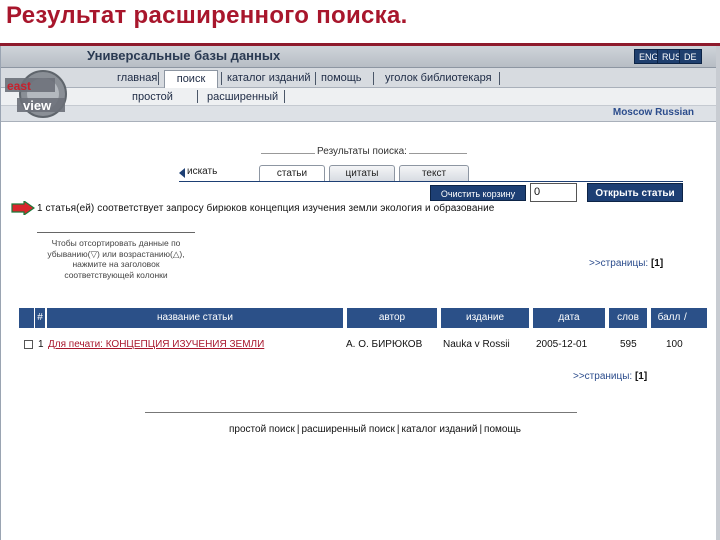 The width and height of the screenshot is (720, 540). I want to click on slide-title: Результат расширенного поиска., so click(207, 15).